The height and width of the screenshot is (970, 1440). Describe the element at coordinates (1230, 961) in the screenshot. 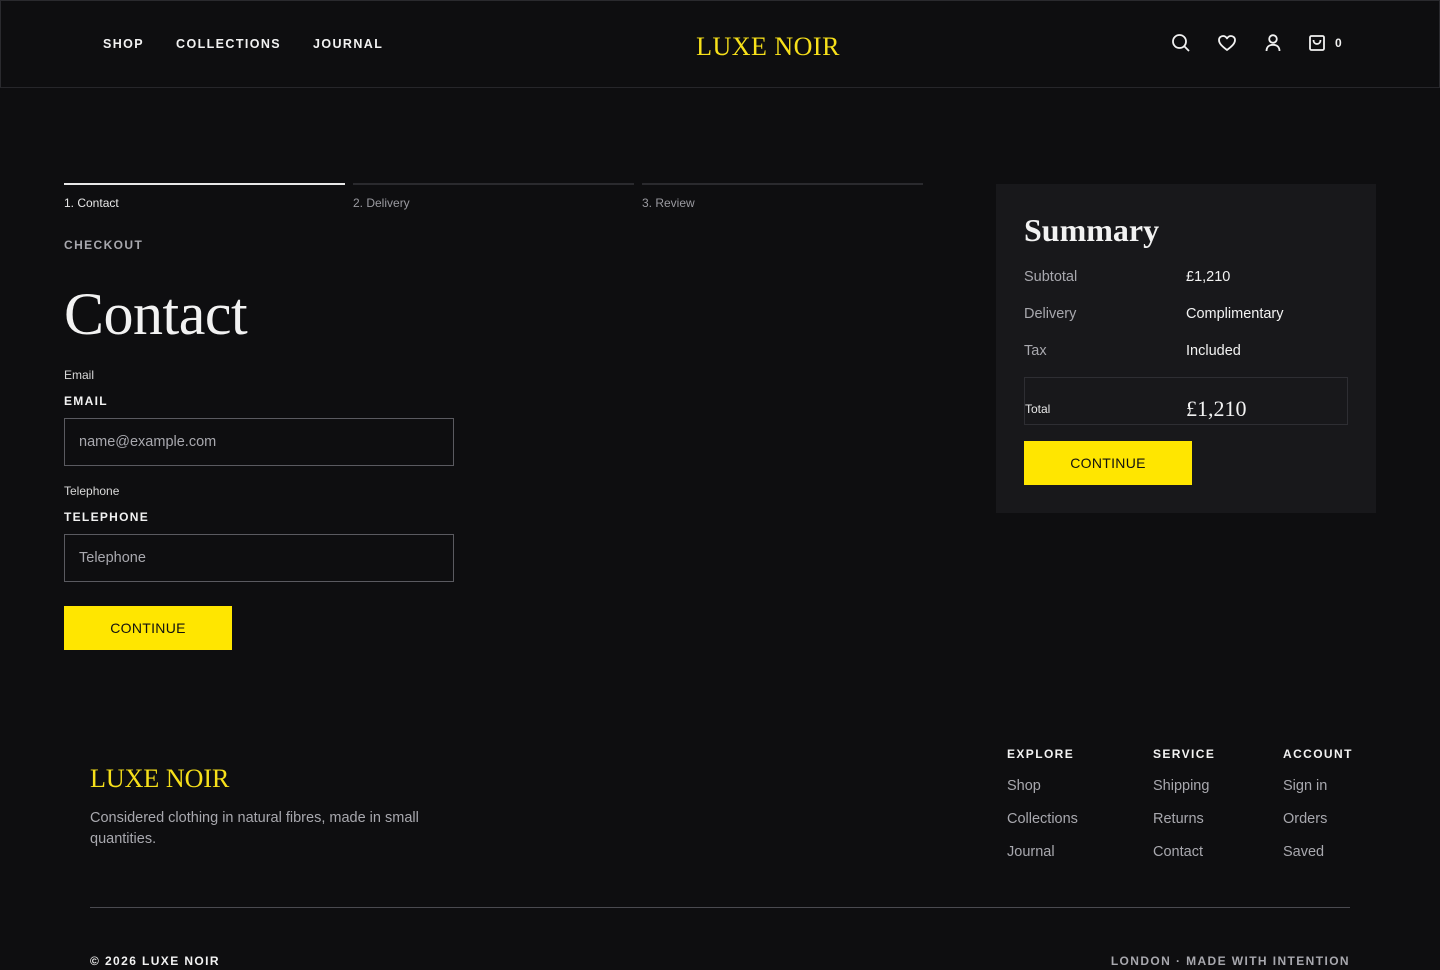

I see `footer-made-with: LONDON · MADE WITH INTENTION` at that location.